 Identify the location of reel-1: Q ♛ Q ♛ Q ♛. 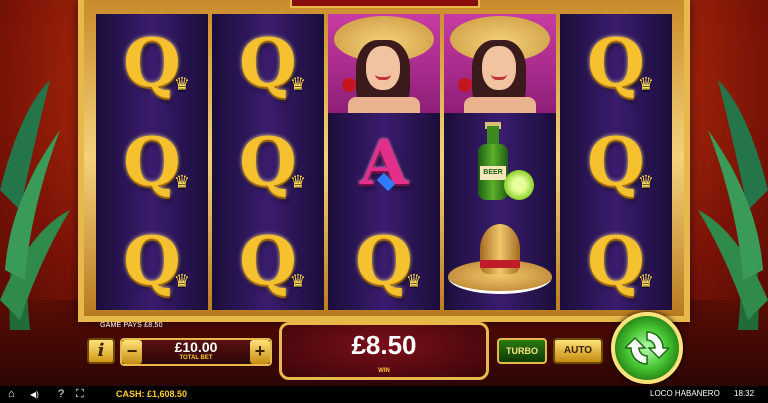
(152, 162).